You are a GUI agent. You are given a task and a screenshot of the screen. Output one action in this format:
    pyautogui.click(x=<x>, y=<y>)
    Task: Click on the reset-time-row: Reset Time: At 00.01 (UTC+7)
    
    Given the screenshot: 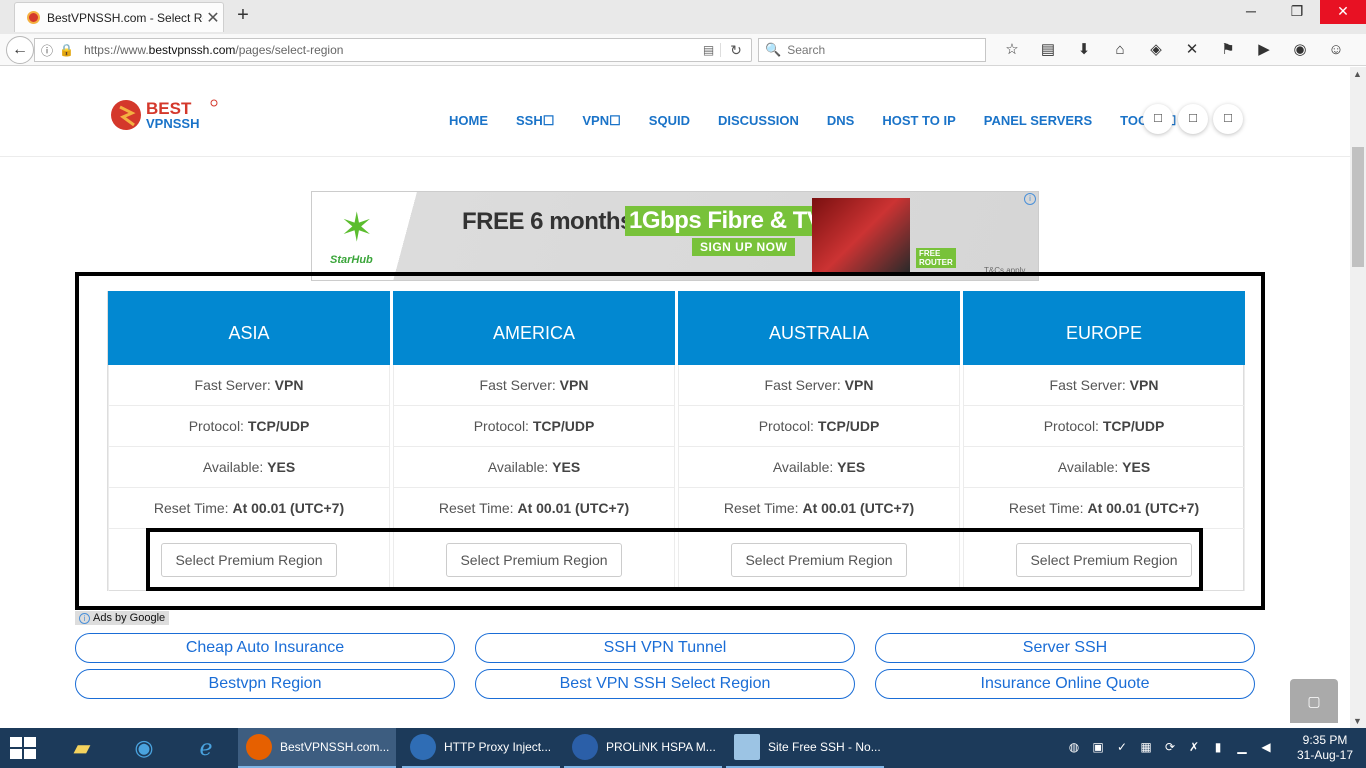 What is the action you would take?
    pyautogui.click(x=1104, y=508)
    